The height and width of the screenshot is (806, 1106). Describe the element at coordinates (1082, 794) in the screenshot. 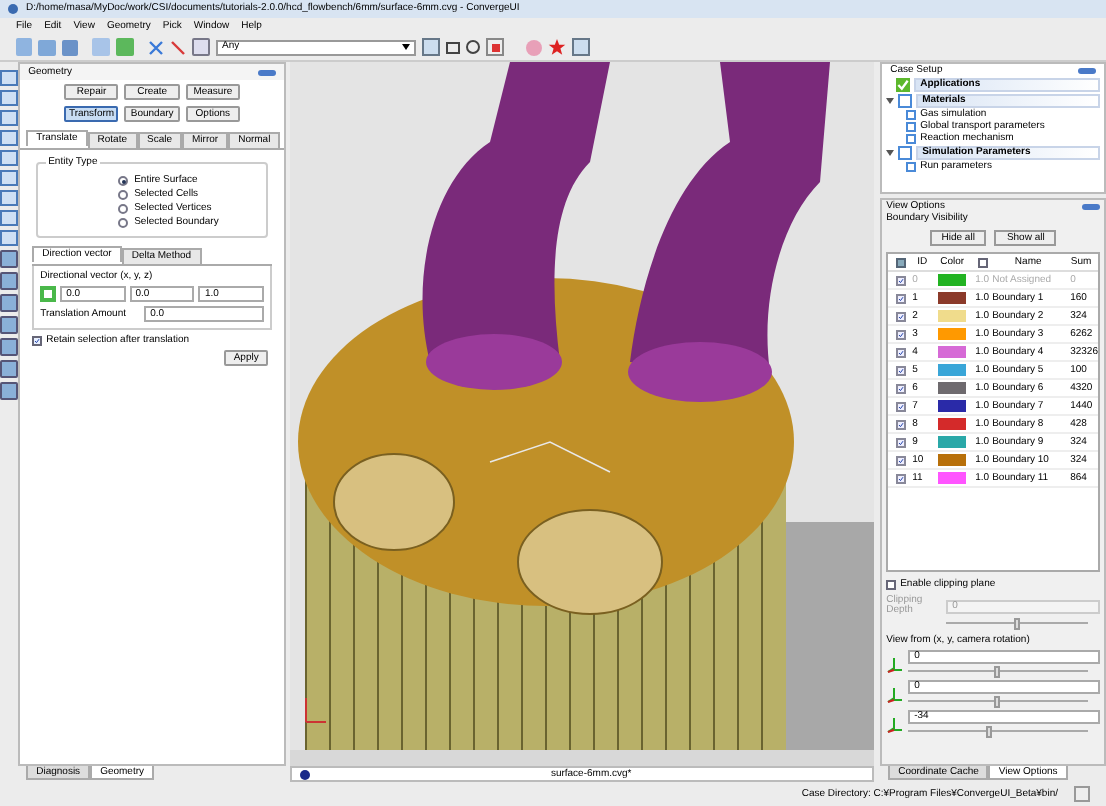

I see `browse-button` at that location.